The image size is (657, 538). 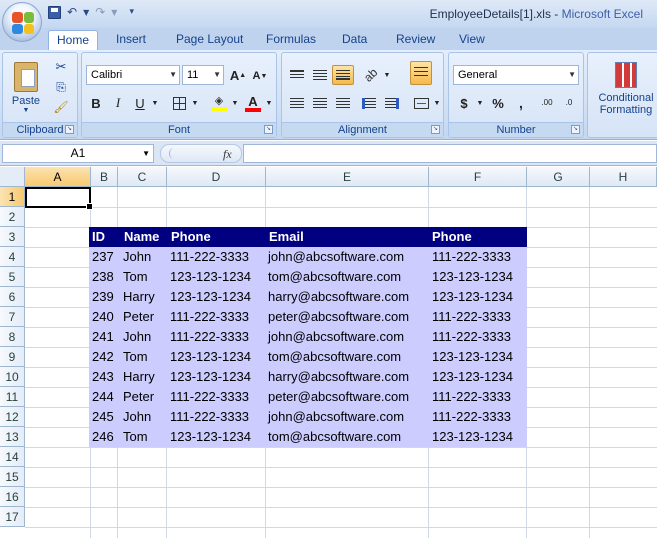 What do you see at coordinates (12, 177) in the screenshot?
I see `select-all-corner` at bounding box center [12, 177].